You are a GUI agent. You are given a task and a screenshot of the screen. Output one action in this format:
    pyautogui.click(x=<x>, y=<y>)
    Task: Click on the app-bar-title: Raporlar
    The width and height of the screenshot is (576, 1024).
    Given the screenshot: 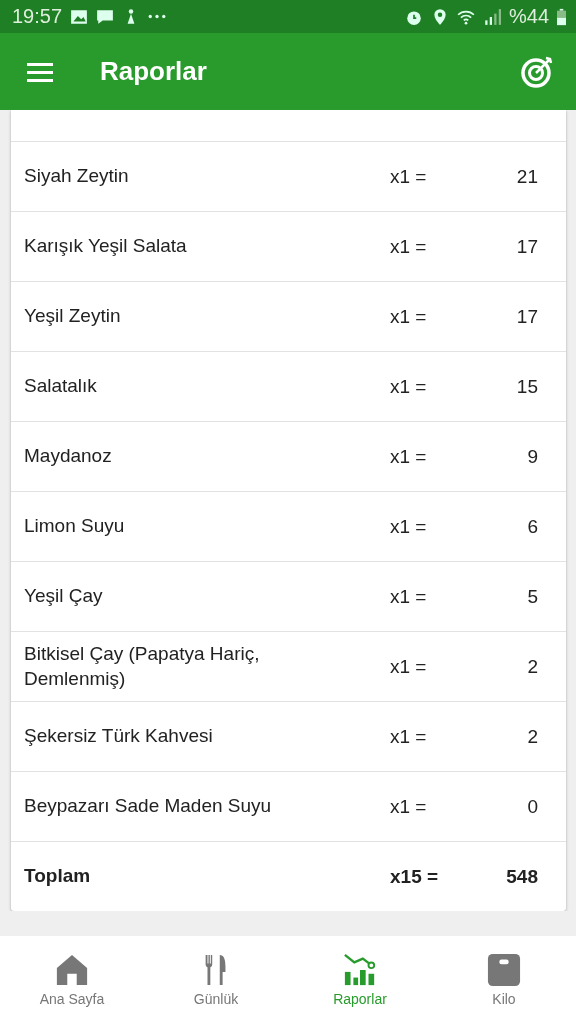 What is the action you would take?
    pyautogui.click(x=153, y=71)
    